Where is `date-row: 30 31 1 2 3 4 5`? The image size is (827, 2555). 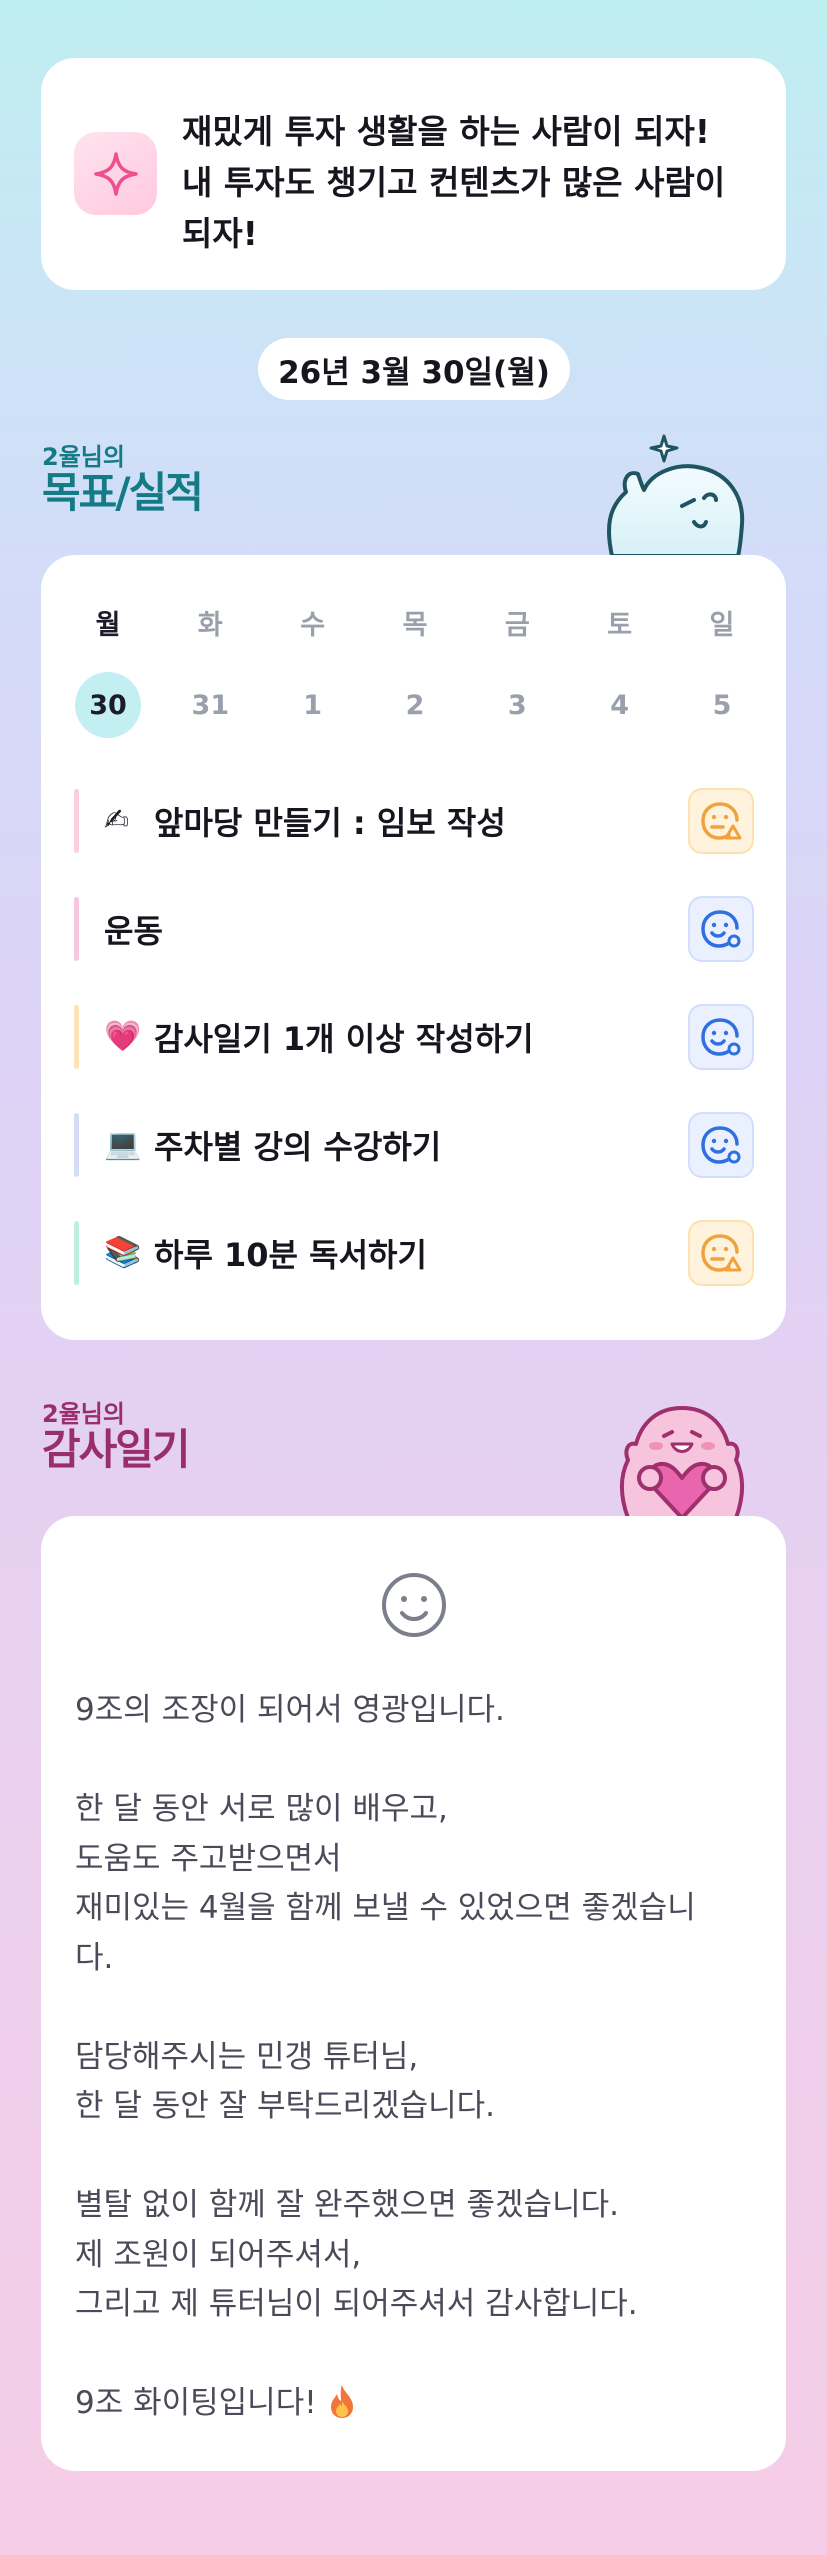
date-row: 30 31 1 2 3 4 5 is located at coordinates (415, 705).